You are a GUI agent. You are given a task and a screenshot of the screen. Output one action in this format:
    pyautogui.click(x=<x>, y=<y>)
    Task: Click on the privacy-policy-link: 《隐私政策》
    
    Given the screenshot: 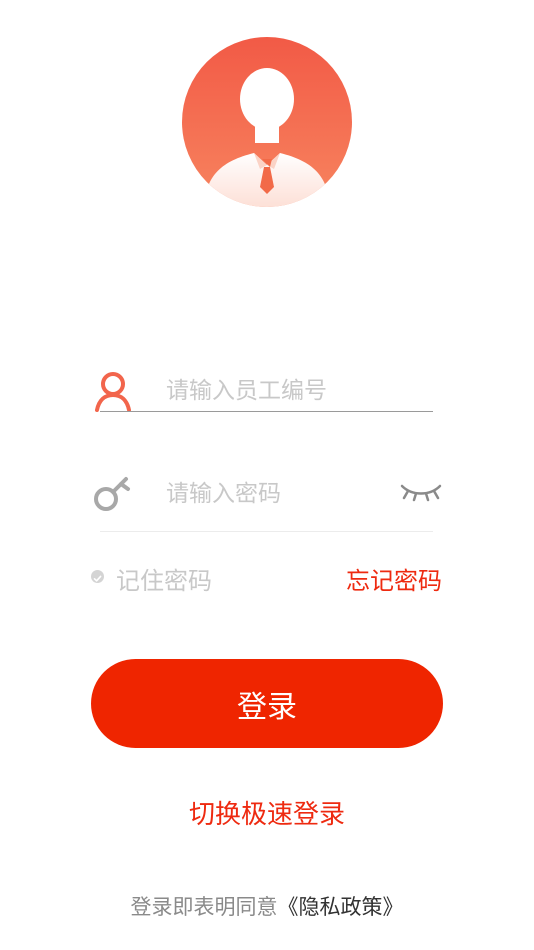 What is the action you would take?
    pyautogui.click(x=341, y=907)
    